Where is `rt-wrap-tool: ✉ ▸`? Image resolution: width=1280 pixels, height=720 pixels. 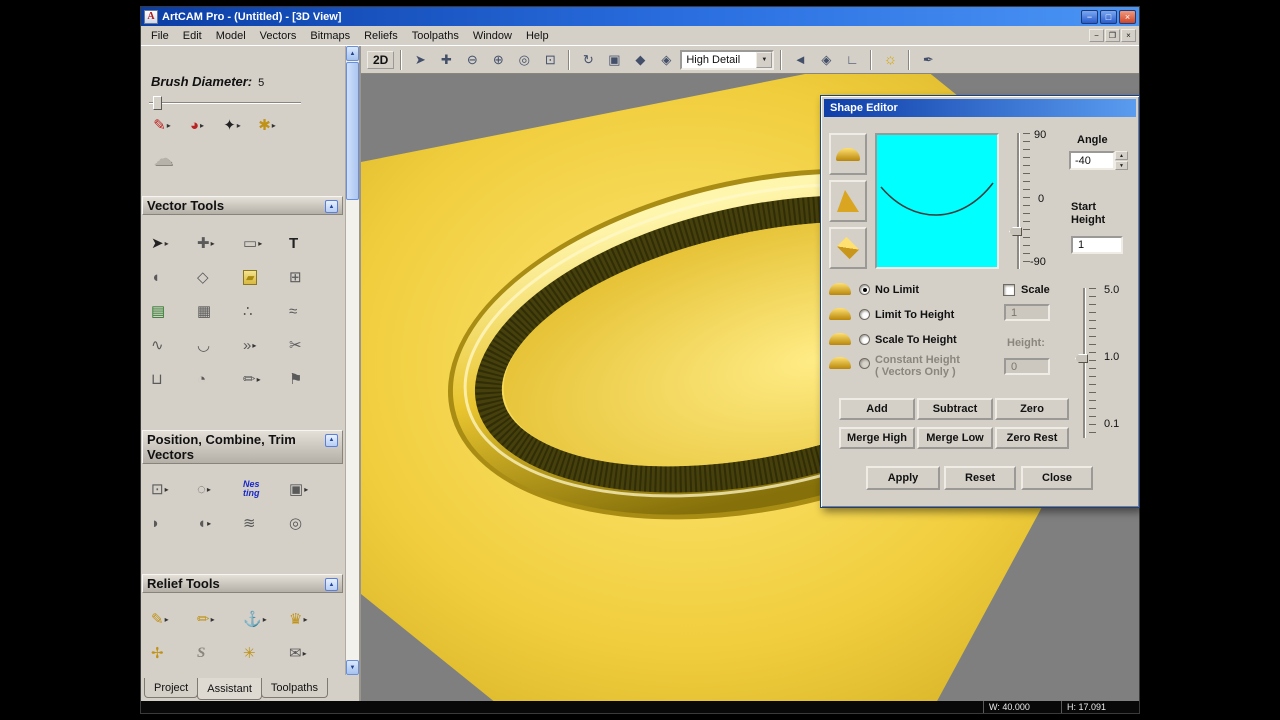 rt-wrap-tool: ✉ ▸ is located at coordinates (308, 653).